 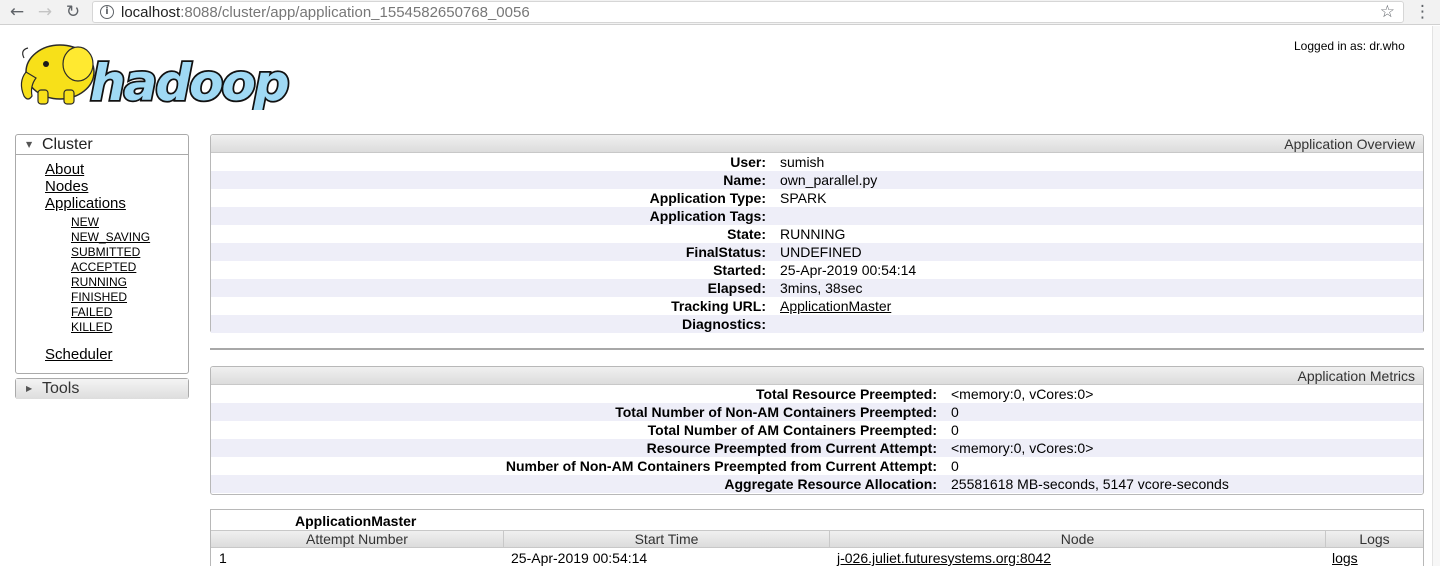 What do you see at coordinates (66, 186) in the screenshot?
I see `nav-nodes: Nodes` at bounding box center [66, 186].